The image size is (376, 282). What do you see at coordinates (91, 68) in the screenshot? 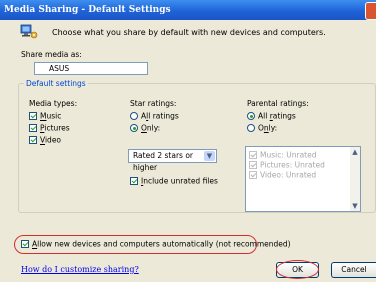
I see `share-name-input: ASUS` at bounding box center [91, 68].